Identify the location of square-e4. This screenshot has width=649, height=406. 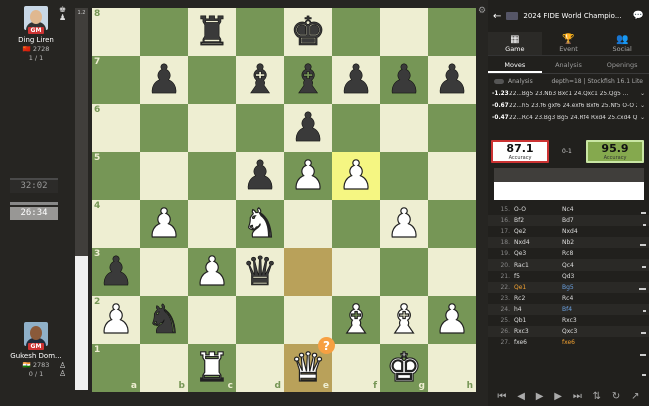
(308, 224).